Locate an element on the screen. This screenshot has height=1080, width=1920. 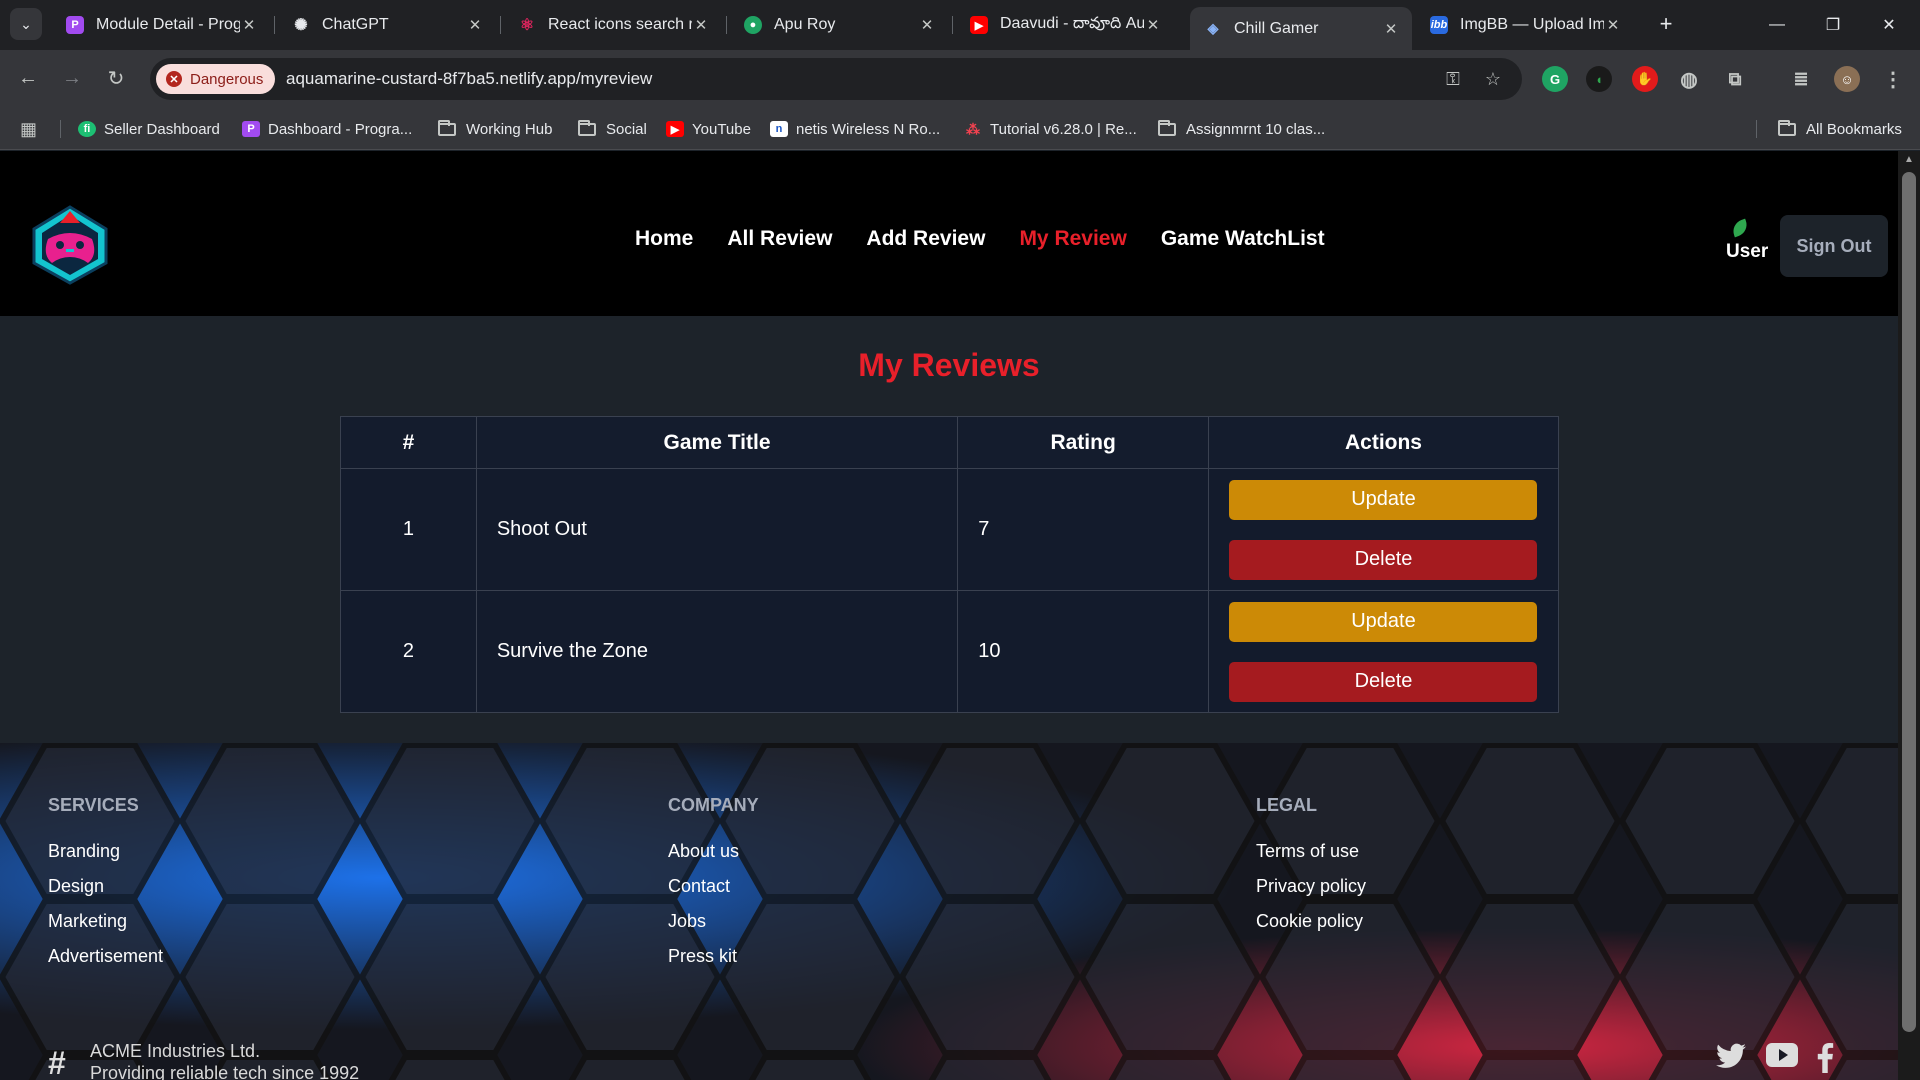
grammarly-extension-icon: G is located at coordinates (1555, 79).